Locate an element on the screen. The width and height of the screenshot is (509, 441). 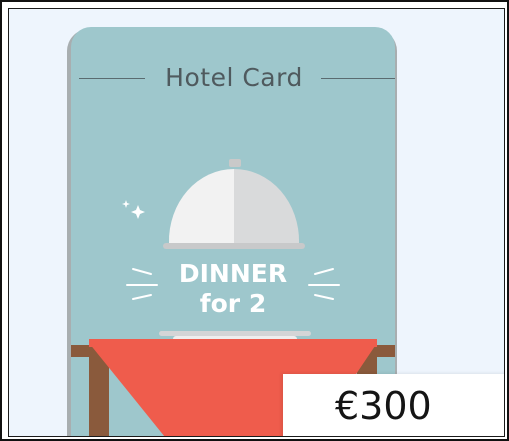
offer-line-2: for 2 is located at coordinates (233, 303).